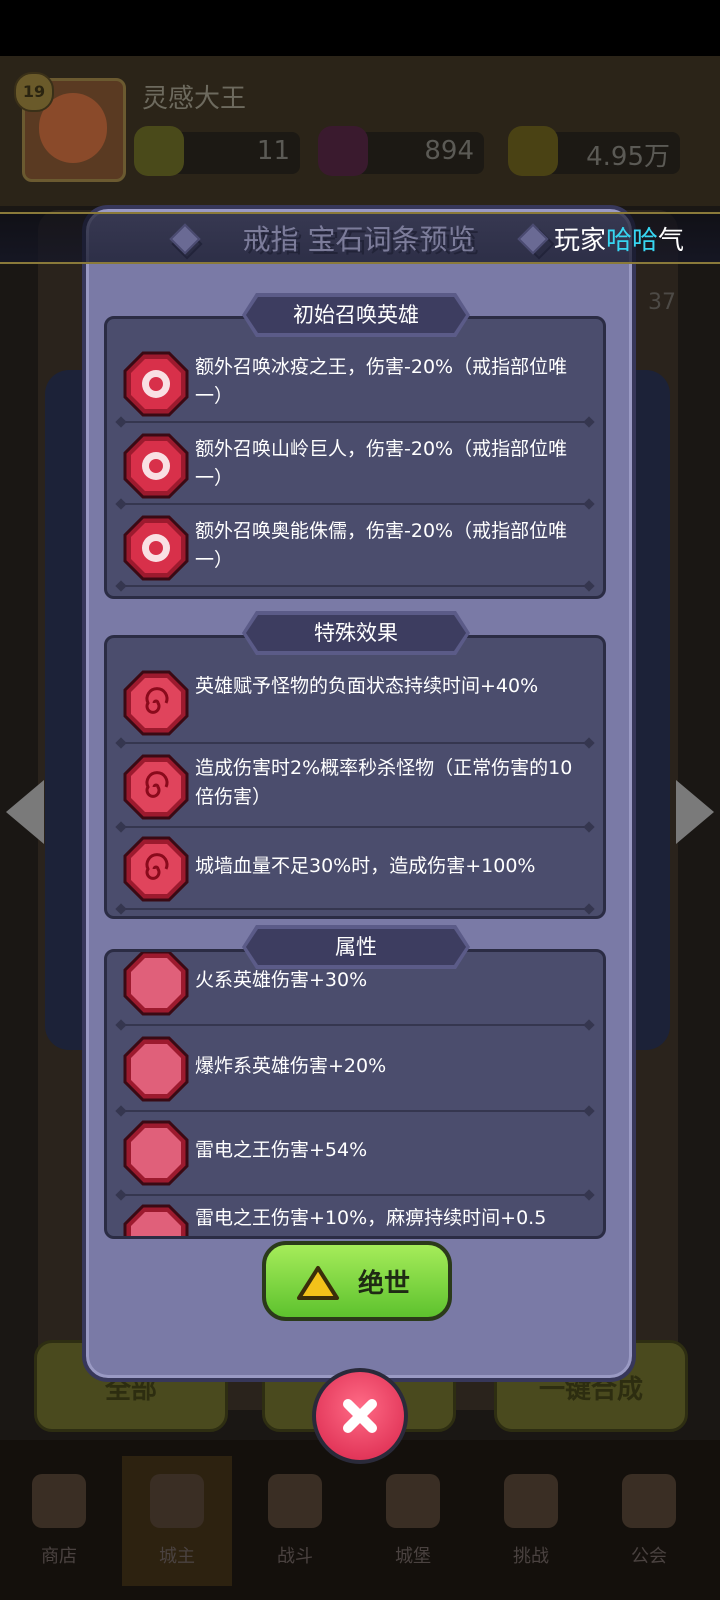  I want to click on section-title: 初始召唤英雄, so click(356, 315).